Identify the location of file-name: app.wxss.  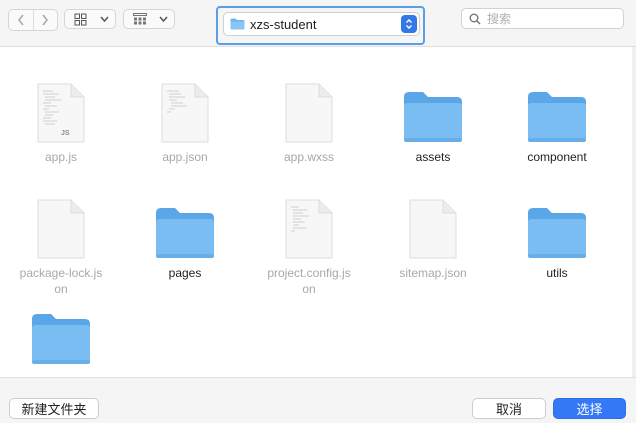
(309, 157).